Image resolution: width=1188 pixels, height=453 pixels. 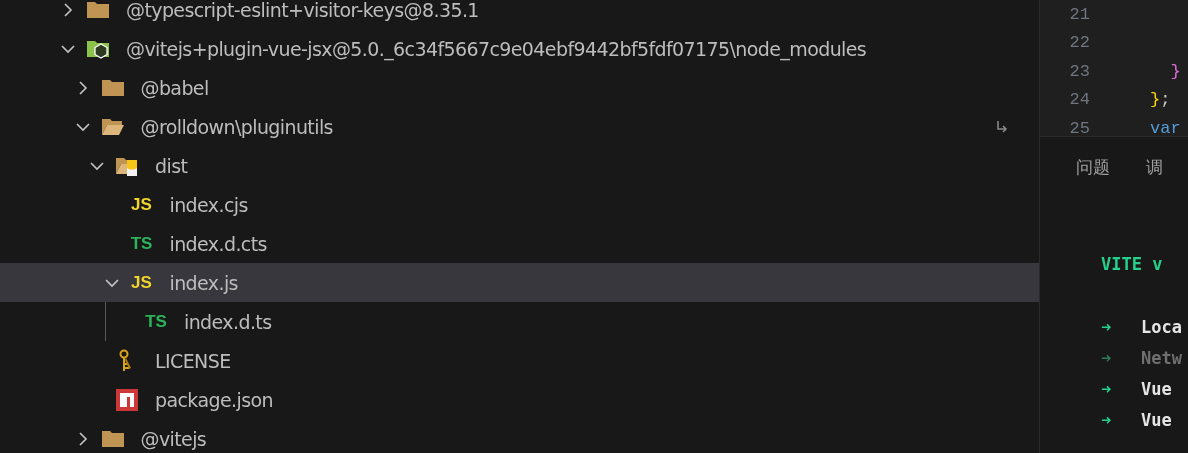 I want to click on file-name: @vitejs+plugin-vue-jsx@5.0._6c34f5667c9e04ebf9442bf5fdf07175\node_modules, so click(x=496, y=48).